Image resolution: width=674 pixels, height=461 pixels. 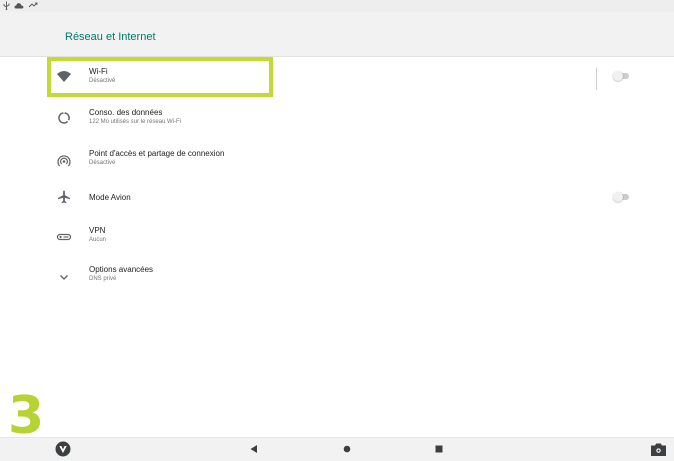 I want to click on settings-item-subtitle: DNS privé, so click(x=103, y=279).